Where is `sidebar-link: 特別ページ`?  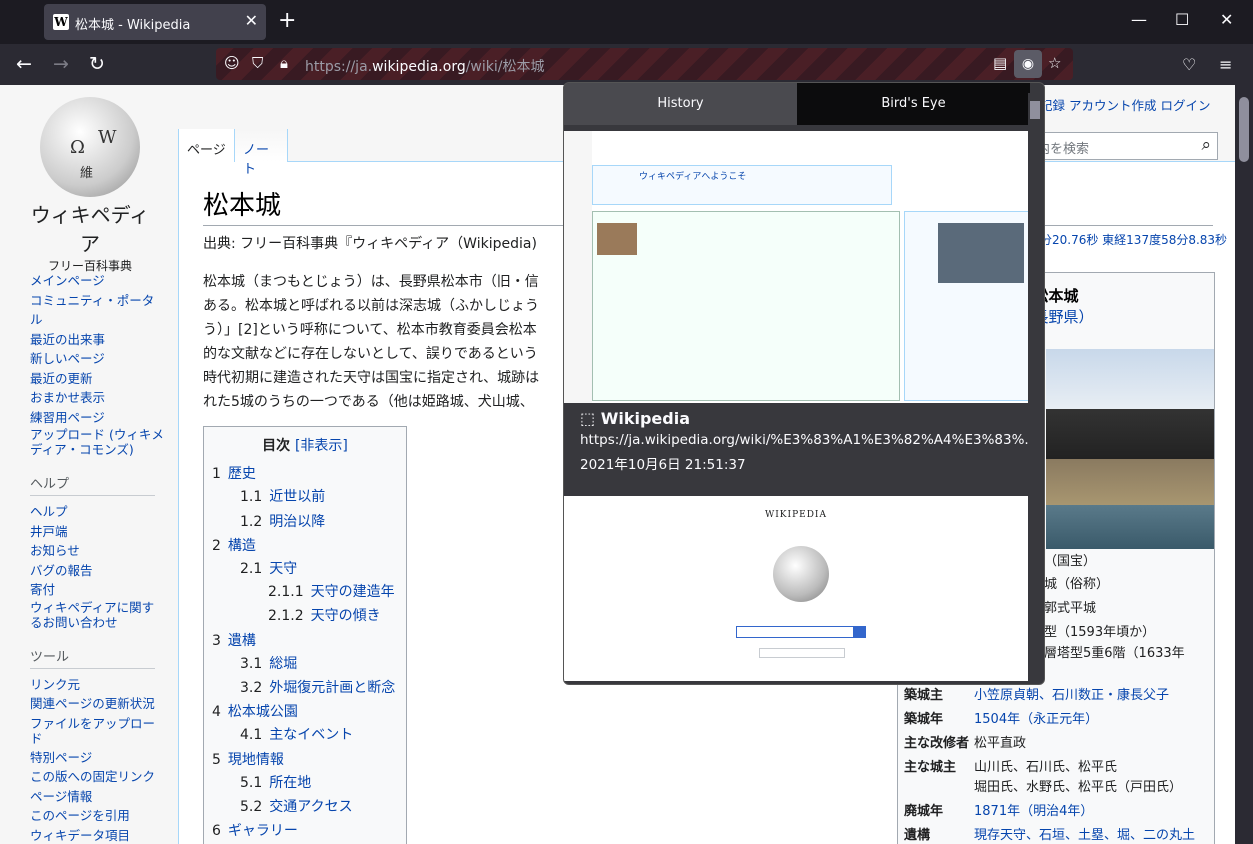 sidebar-link: 特別ページ is located at coordinates (97, 758).